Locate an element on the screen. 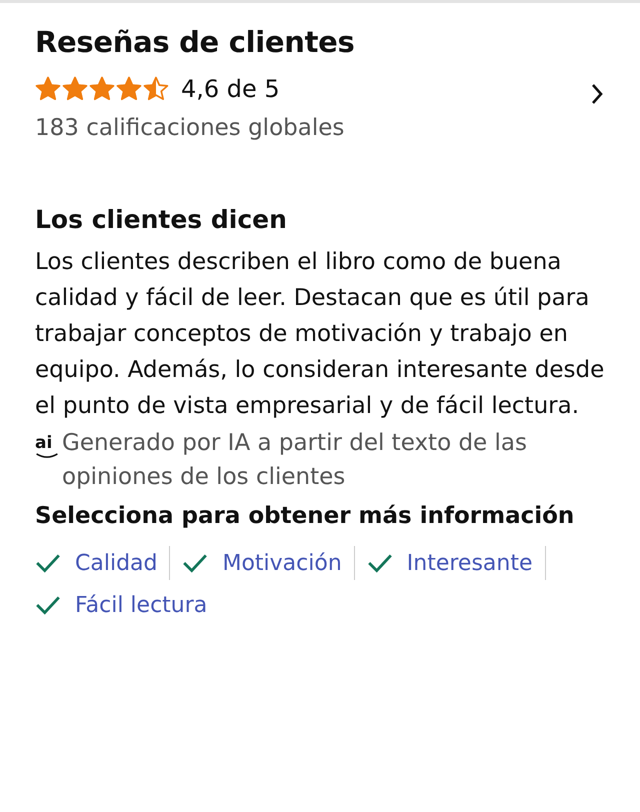 Image resolution: width=640 pixels, height=812 pixels. section-title: Reseñas de clientes is located at coordinates (195, 42).